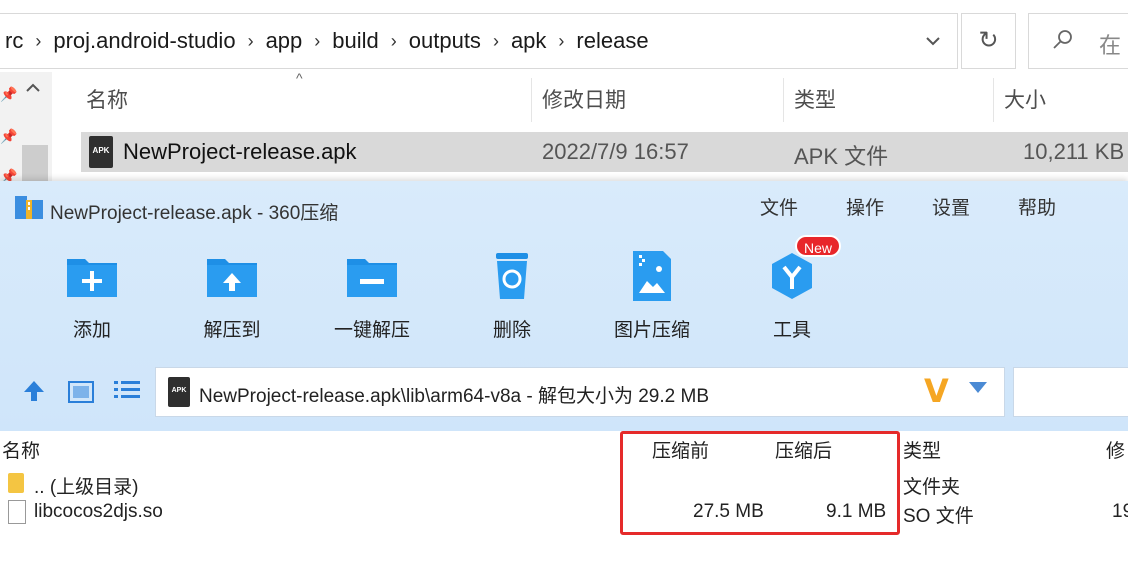 This screenshot has width=1128, height=574. What do you see at coordinates (936, 391) in the screenshot?
I see `v-logo-icon: V` at bounding box center [936, 391].